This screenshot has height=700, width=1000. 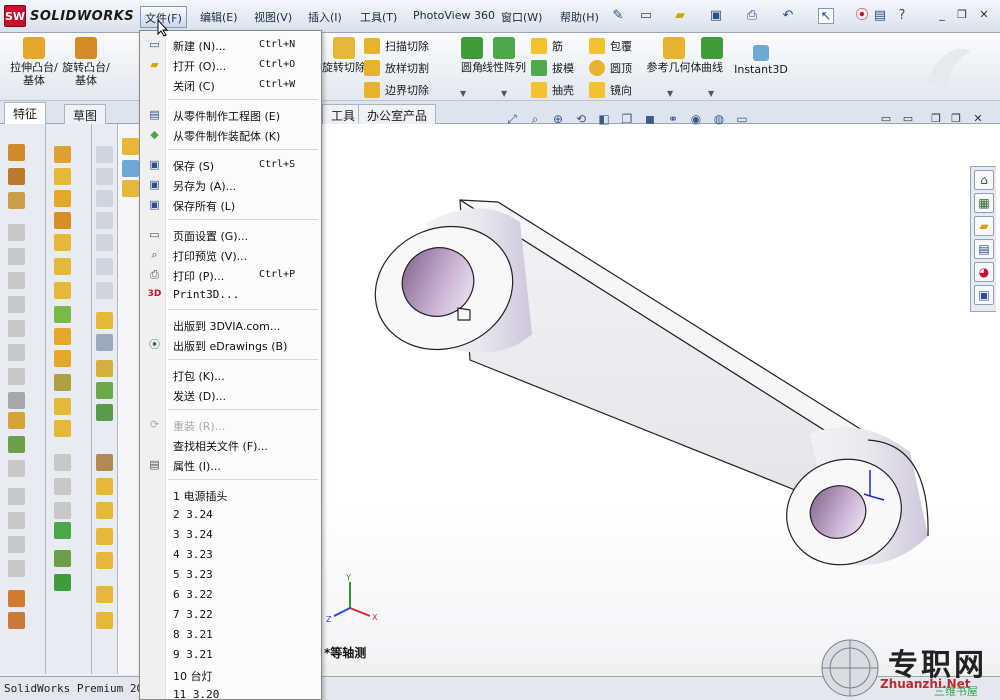 What do you see at coordinates (230, 535) in the screenshot?
I see `recent-file-item: 3 3.24` at bounding box center [230, 535].